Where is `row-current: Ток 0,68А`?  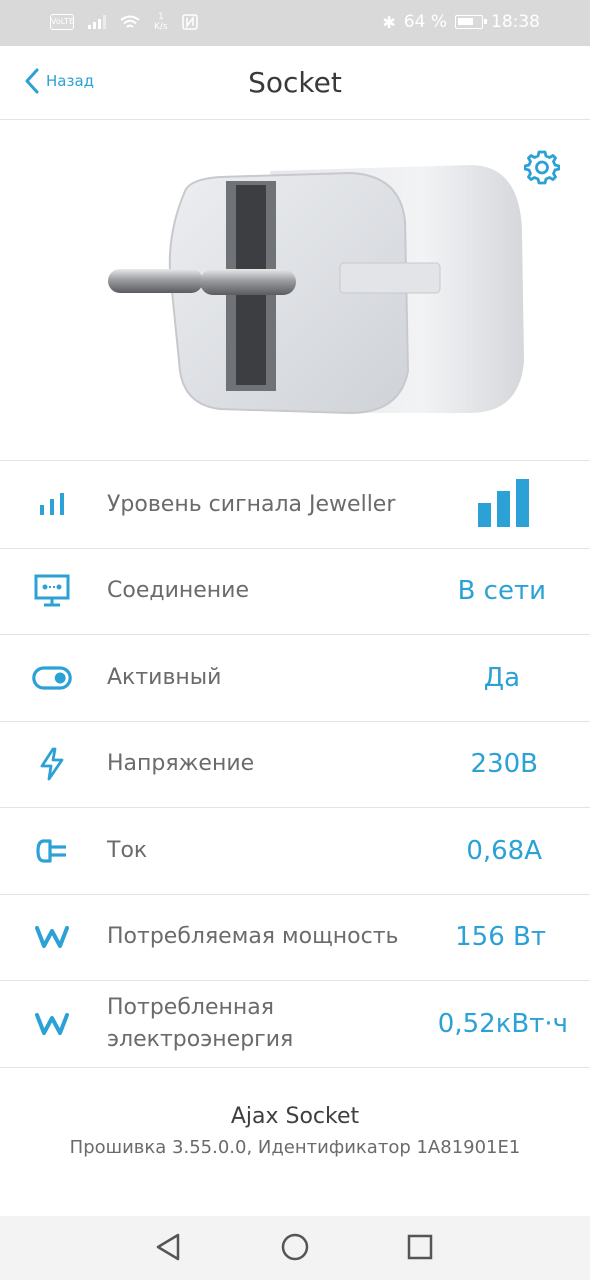 row-current: Ток 0,68А is located at coordinates (295, 851).